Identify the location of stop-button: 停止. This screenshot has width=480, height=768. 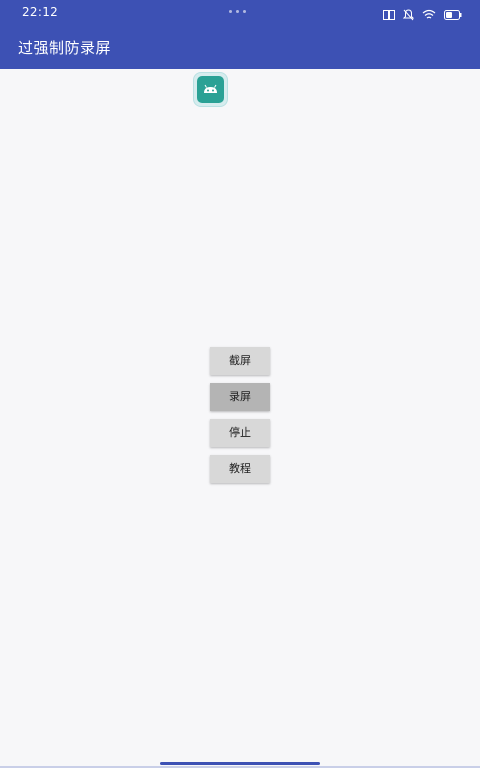
(240, 433).